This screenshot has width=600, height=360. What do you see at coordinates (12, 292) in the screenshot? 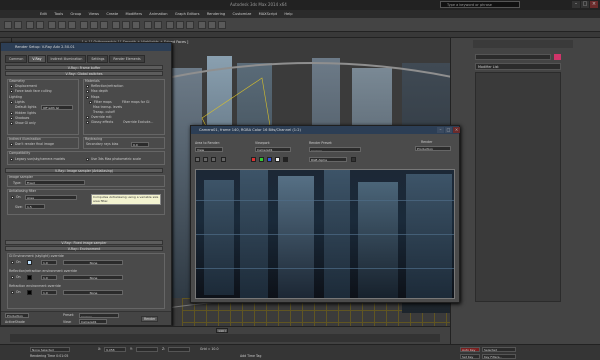
I see `refr-env-on-checkbox` at bounding box center [12, 292].